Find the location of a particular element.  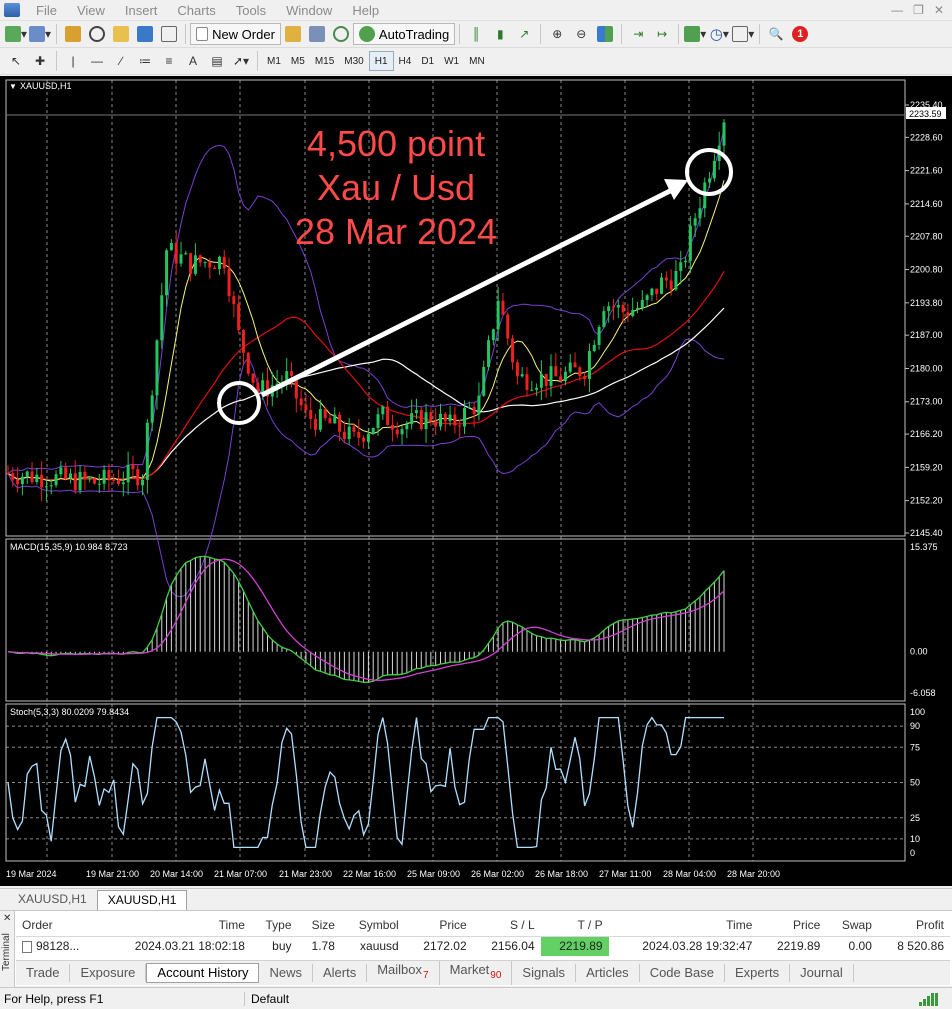

trendline-button: ∕ is located at coordinates (121, 61).